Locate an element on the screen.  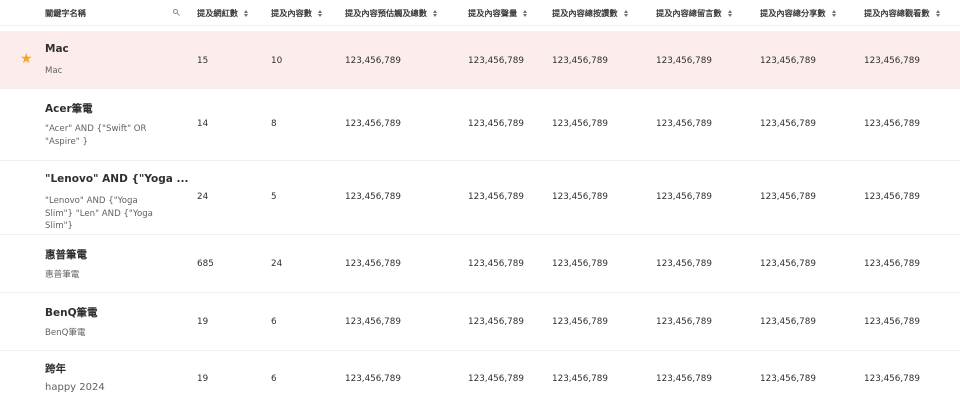
content-count: 5 is located at coordinates (274, 197).